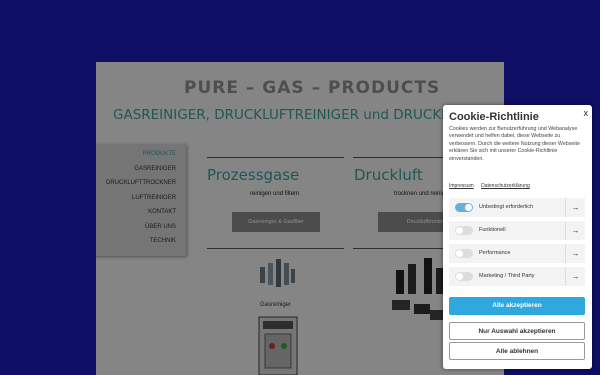  What do you see at coordinates (494, 117) in the screenshot?
I see `cookie-dialog-title: Cookie-Richtlinie` at bounding box center [494, 117].